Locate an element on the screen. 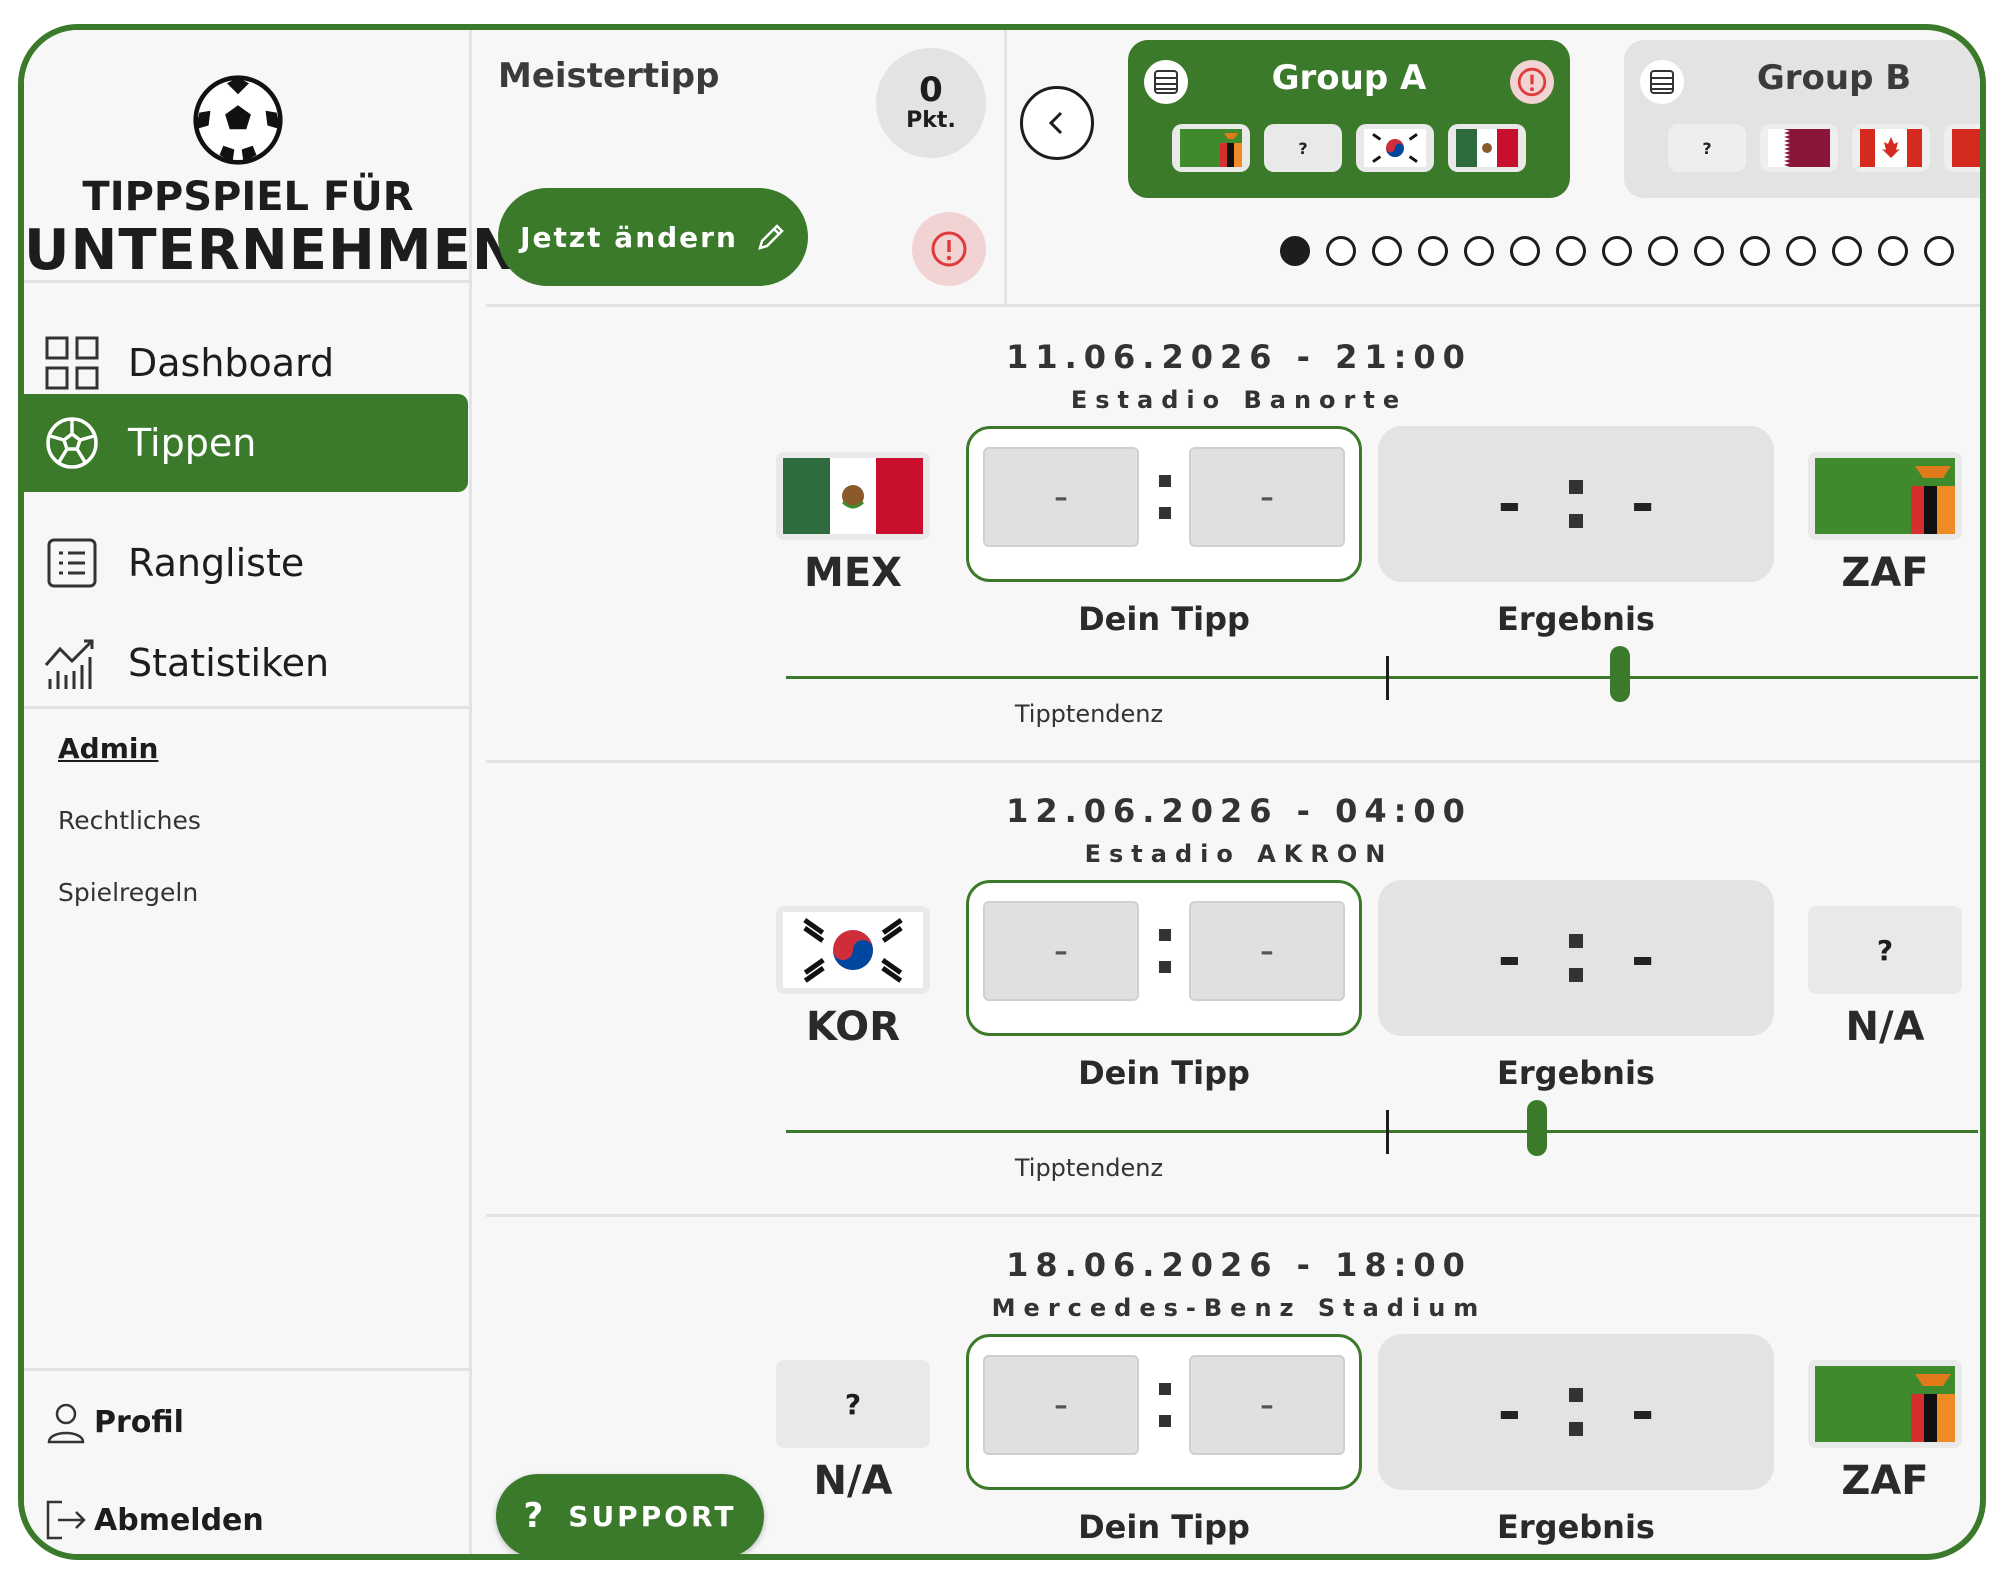 The image size is (2000, 1593). profile-link: Profil is located at coordinates (114, 1422).